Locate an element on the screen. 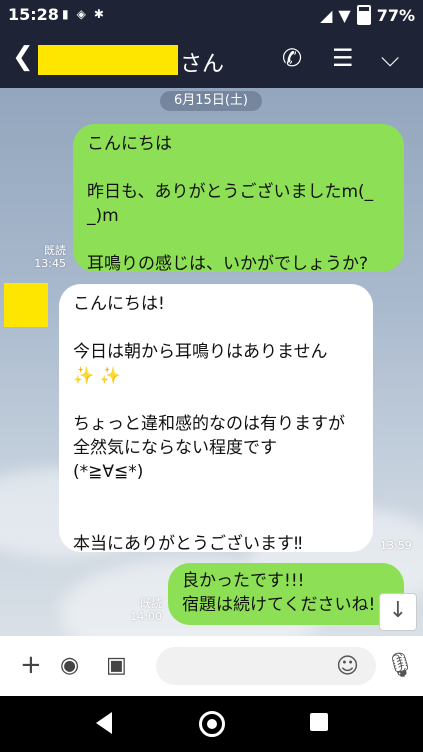 The height and width of the screenshot is (752, 423). plus-icon: + is located at coordinates (31, 665).